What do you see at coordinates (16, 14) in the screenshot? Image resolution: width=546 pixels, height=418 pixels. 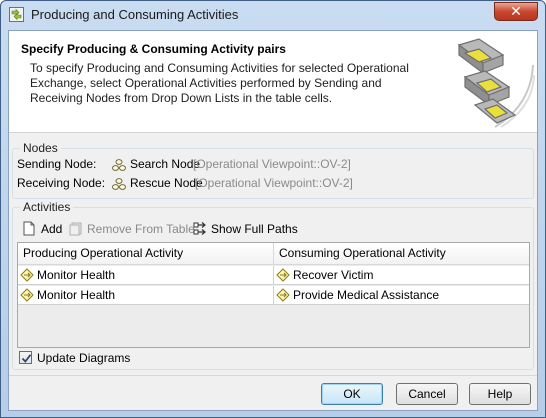 I see `app-icon` at bounding box center [16, 14].